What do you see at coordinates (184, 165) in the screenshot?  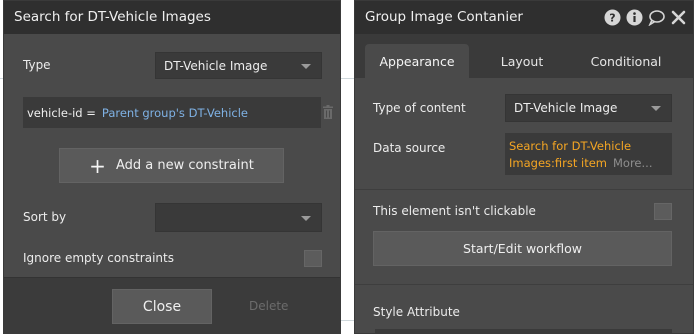 I see `add-constraint-label: Add a new constraint` at bounding box center [184, 165].